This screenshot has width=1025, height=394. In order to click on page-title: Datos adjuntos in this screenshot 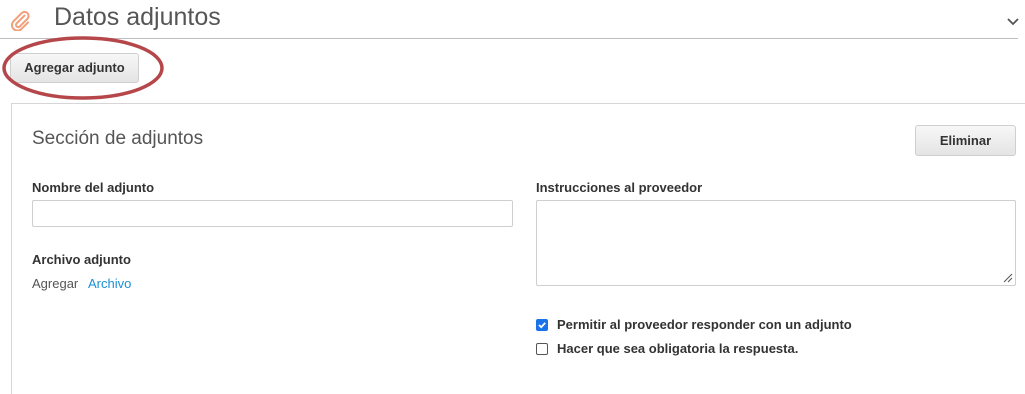, I will do `click(137, 17)`.